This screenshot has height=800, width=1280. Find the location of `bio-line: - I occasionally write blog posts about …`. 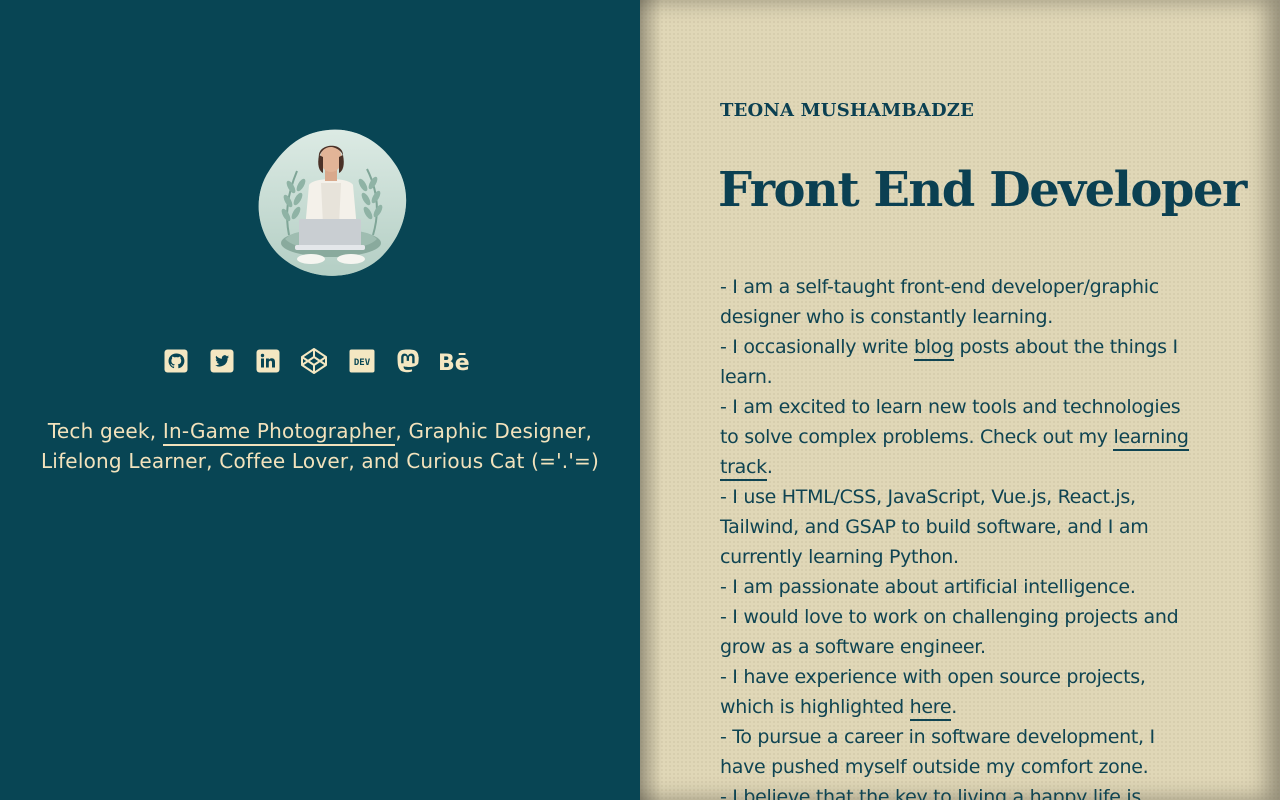

bio-line: - I occasionally write blog posts about … is located at coordinates (962, 362).